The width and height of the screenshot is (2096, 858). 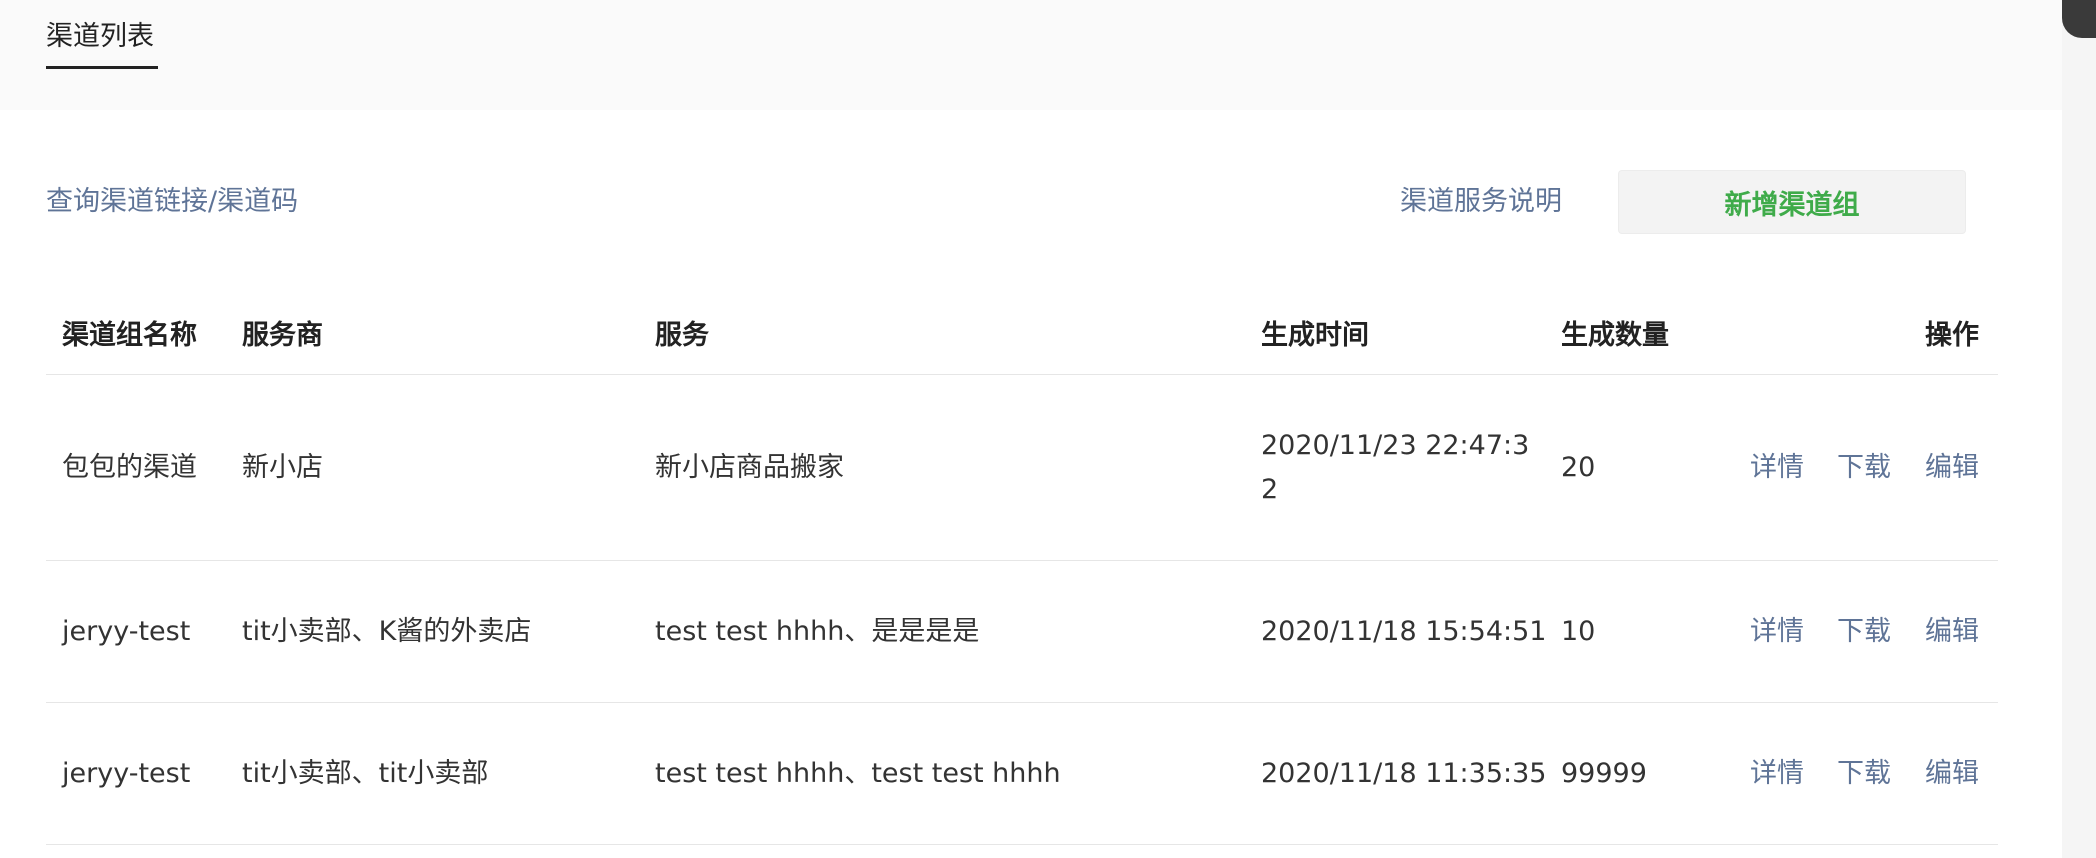 I want to click on cell-service: test test hhhh、是是是是, so click(x=817, y=631).